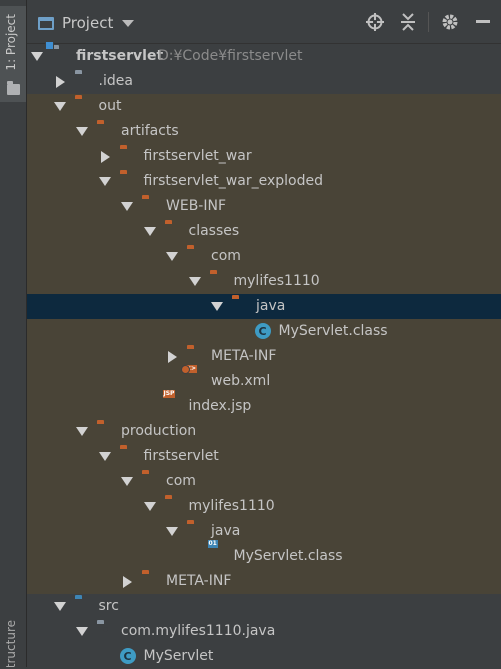 This screenshot has width=501, height=669. Describe the element at coordinates (108, 606) in the screenshot. I see `tree-node-label: src` at that location.